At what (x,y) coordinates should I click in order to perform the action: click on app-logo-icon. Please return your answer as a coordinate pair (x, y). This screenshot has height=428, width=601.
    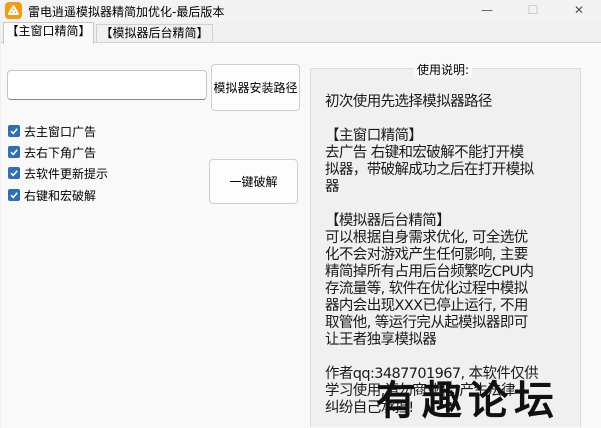
    Looking at the image, I should click on (13, 10).